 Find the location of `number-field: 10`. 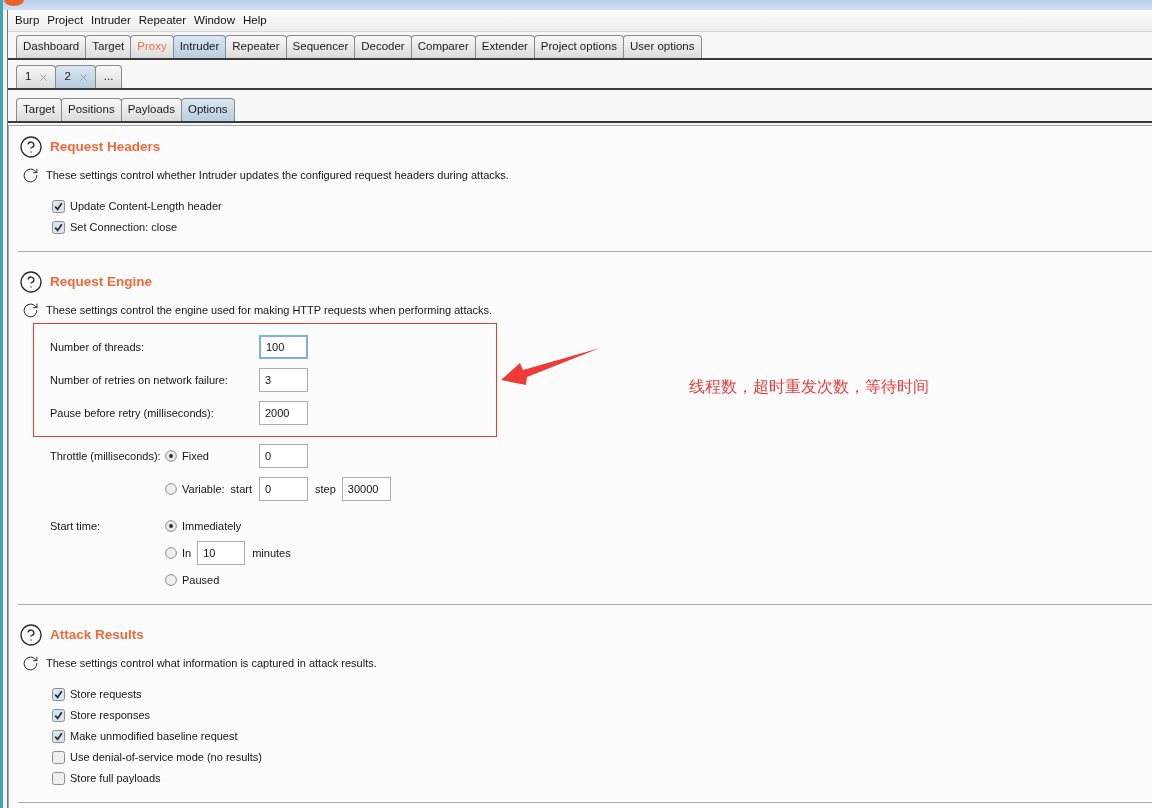

number-field: 10 is located at coordinates (221, 553).